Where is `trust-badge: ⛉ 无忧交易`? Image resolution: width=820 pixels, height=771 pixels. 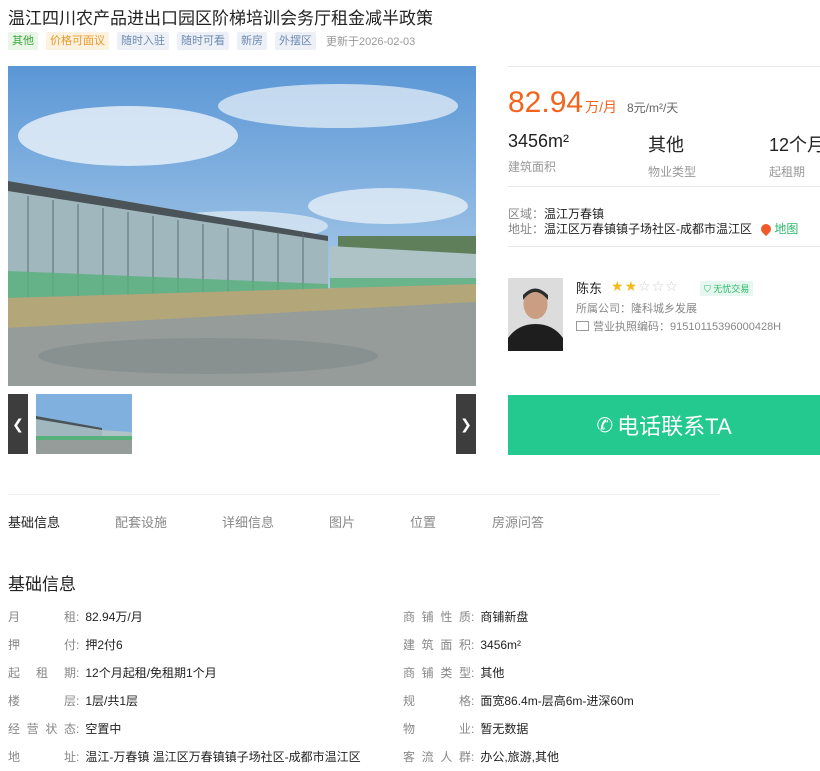 trust-badge: ⛉ 无忧交易 is located at coordinates (727, 288).